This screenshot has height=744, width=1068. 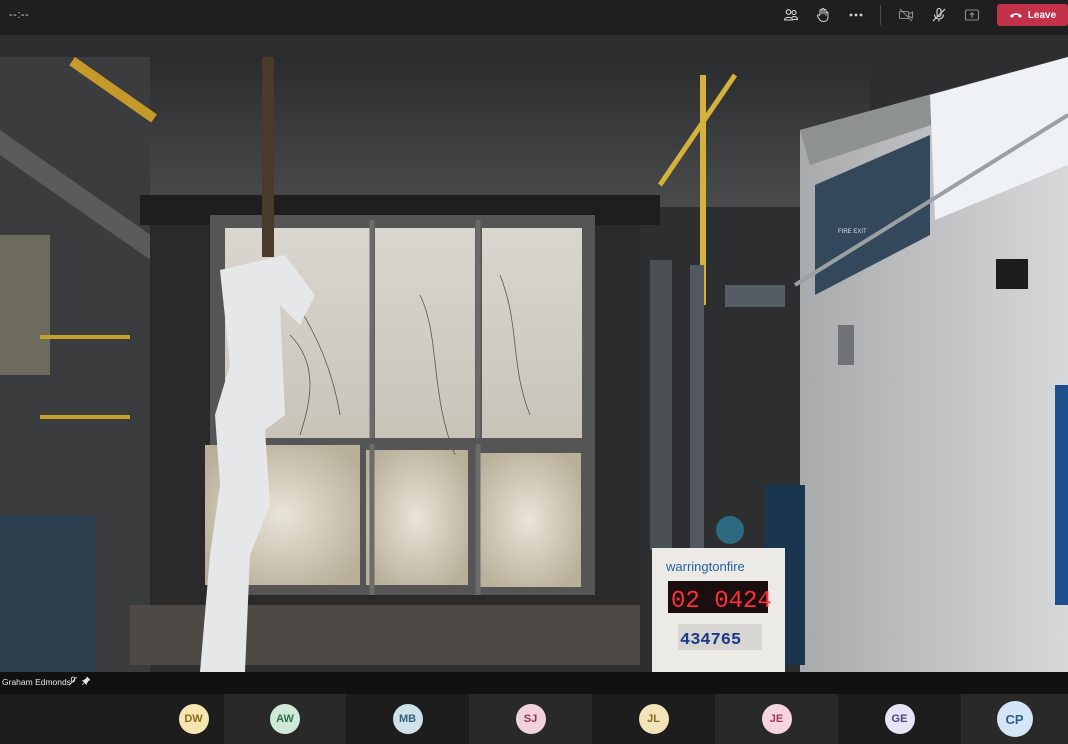 I want to click on participant-tile: AW, so click(x=285, y=719).